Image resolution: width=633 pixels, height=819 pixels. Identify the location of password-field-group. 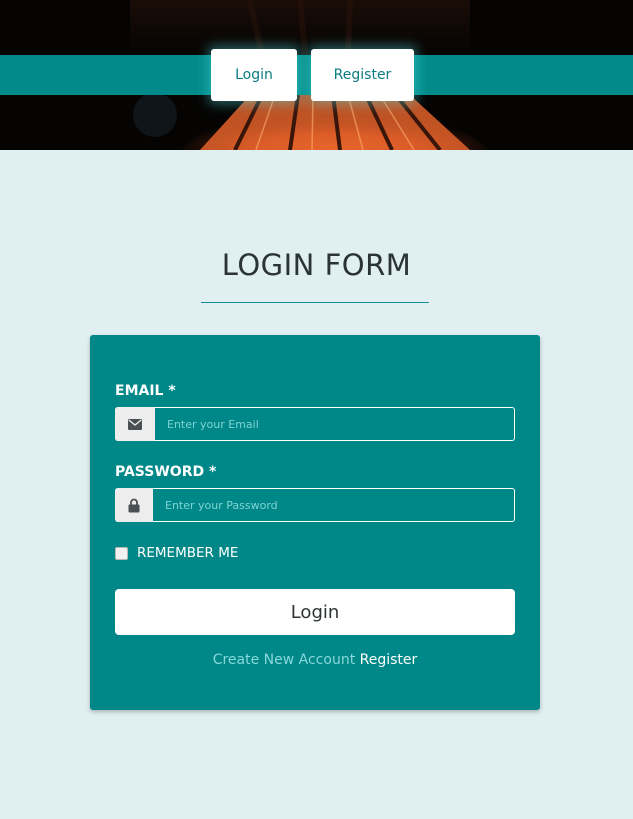
(315, 505).